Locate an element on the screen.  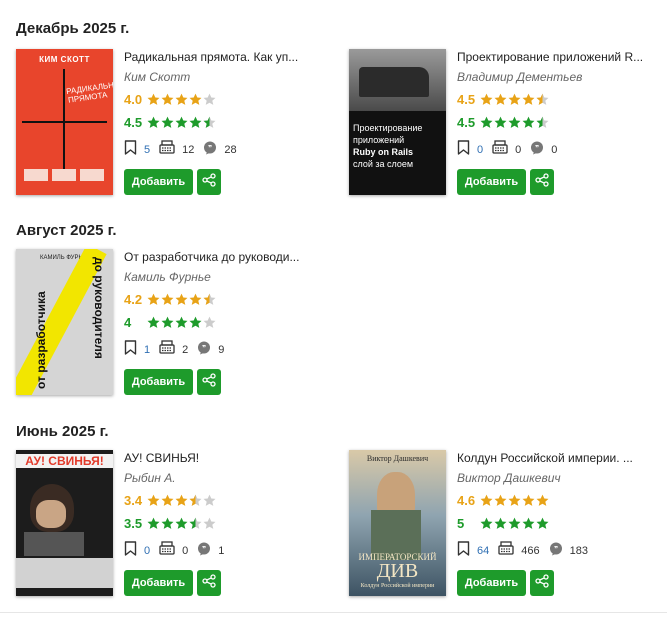
reviews-stat: 12 is located at coordinates (176, 150).